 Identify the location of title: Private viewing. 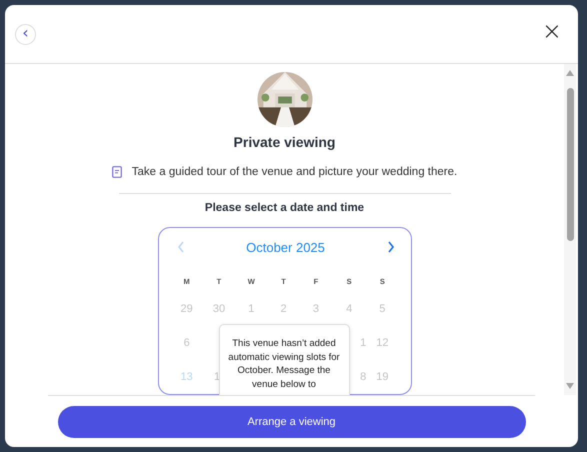
(285, 142).